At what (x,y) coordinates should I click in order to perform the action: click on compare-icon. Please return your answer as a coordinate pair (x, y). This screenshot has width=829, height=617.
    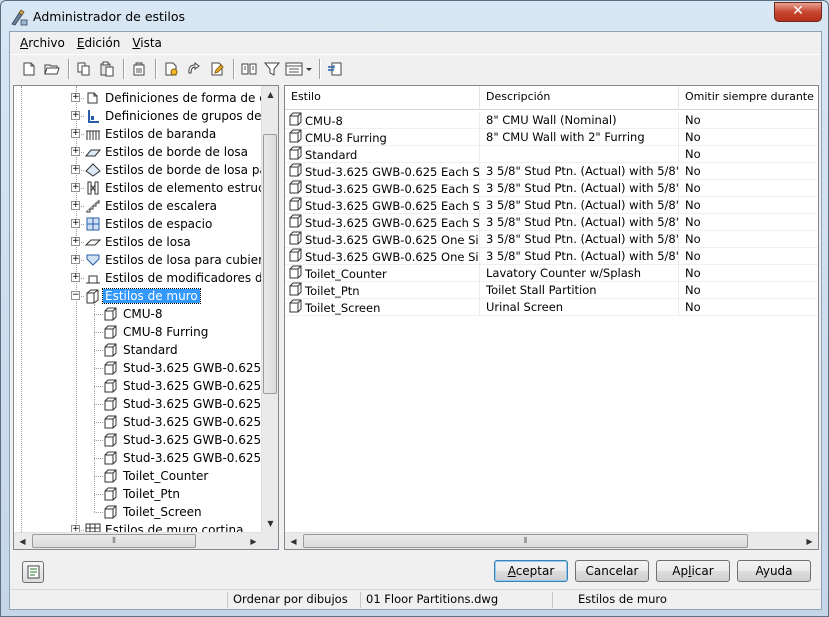
    Looking at the image, I should click on (249, 69).